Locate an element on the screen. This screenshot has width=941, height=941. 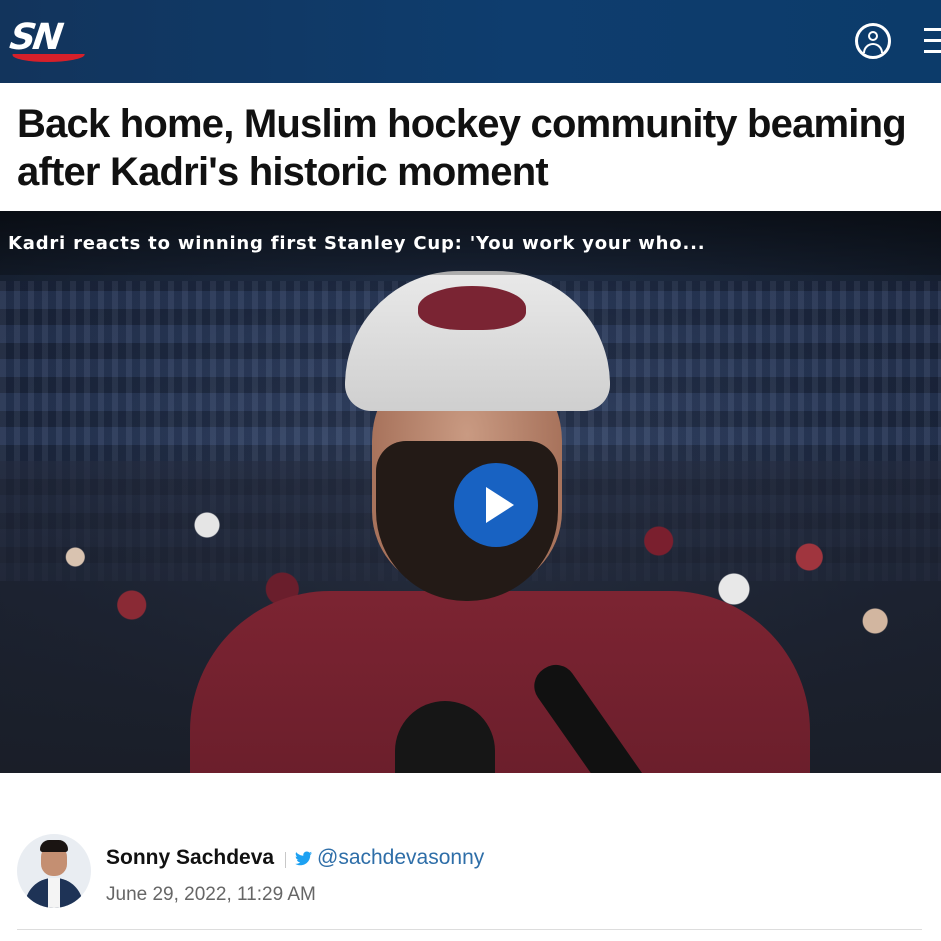
author-avatar is located at coordinates (54, 871).